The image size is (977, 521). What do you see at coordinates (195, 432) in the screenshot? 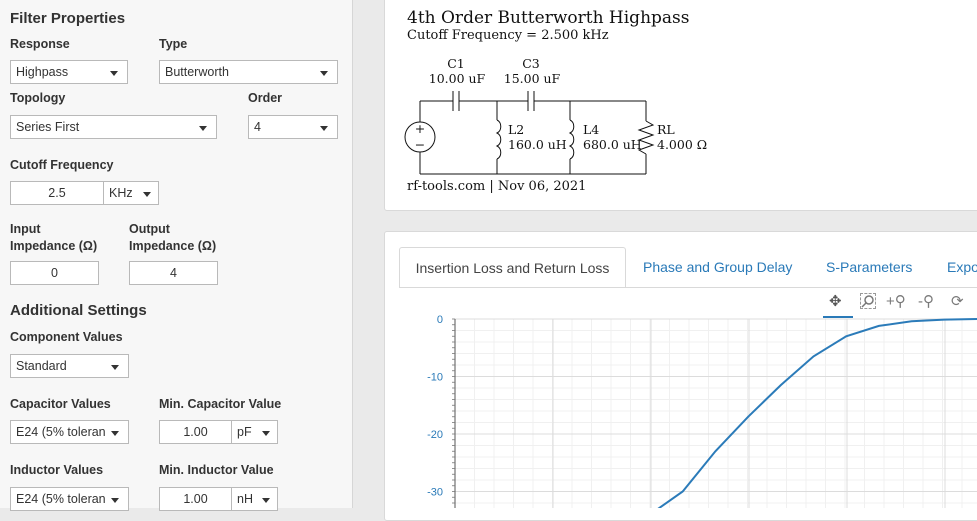
I see `min-capacitor-input: 1.00` at bounding box center [195, 432].